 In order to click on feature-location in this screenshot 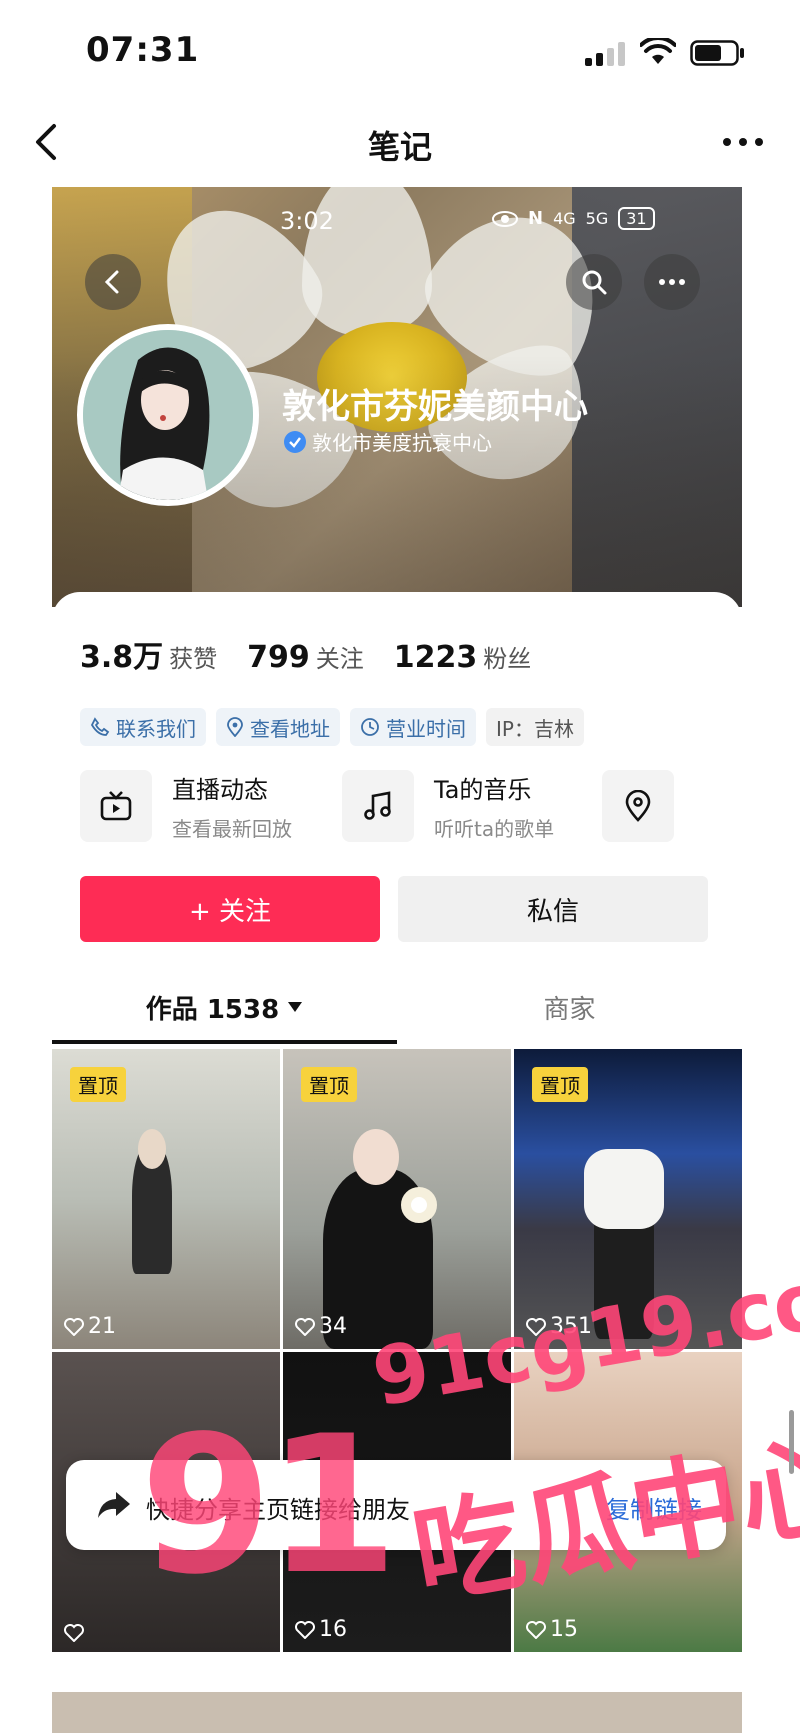, I will do `click(638, 806)`.